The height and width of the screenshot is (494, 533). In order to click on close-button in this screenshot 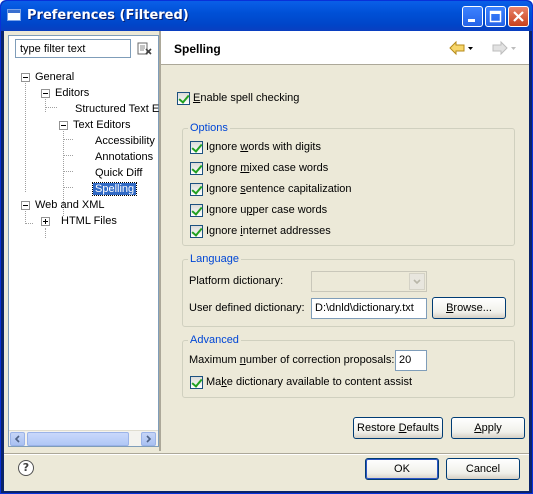, I will do `click(518, 16)`.